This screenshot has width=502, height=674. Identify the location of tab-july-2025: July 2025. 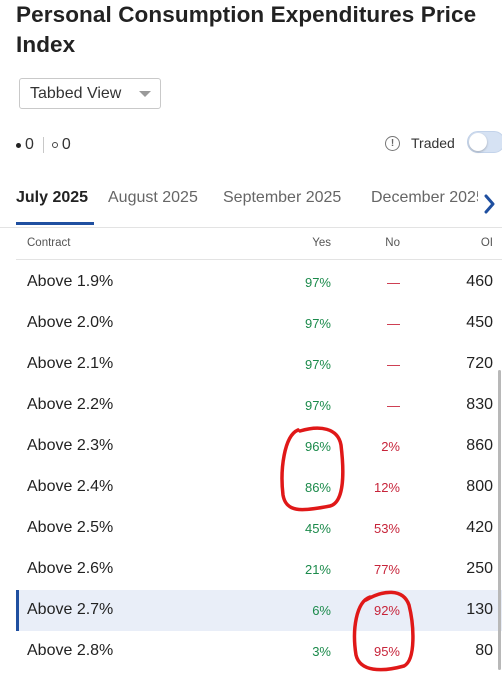
(52, 198).